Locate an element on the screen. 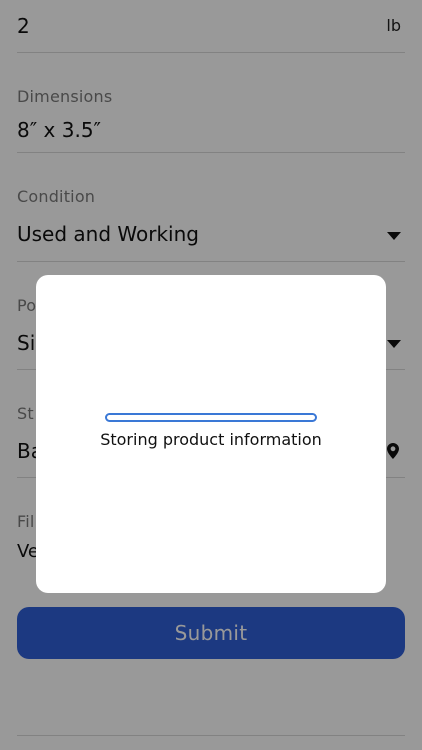 The height and width of the screenshot is (750, 422). progress-message: Storing product information is located at coordinates (211, 439).